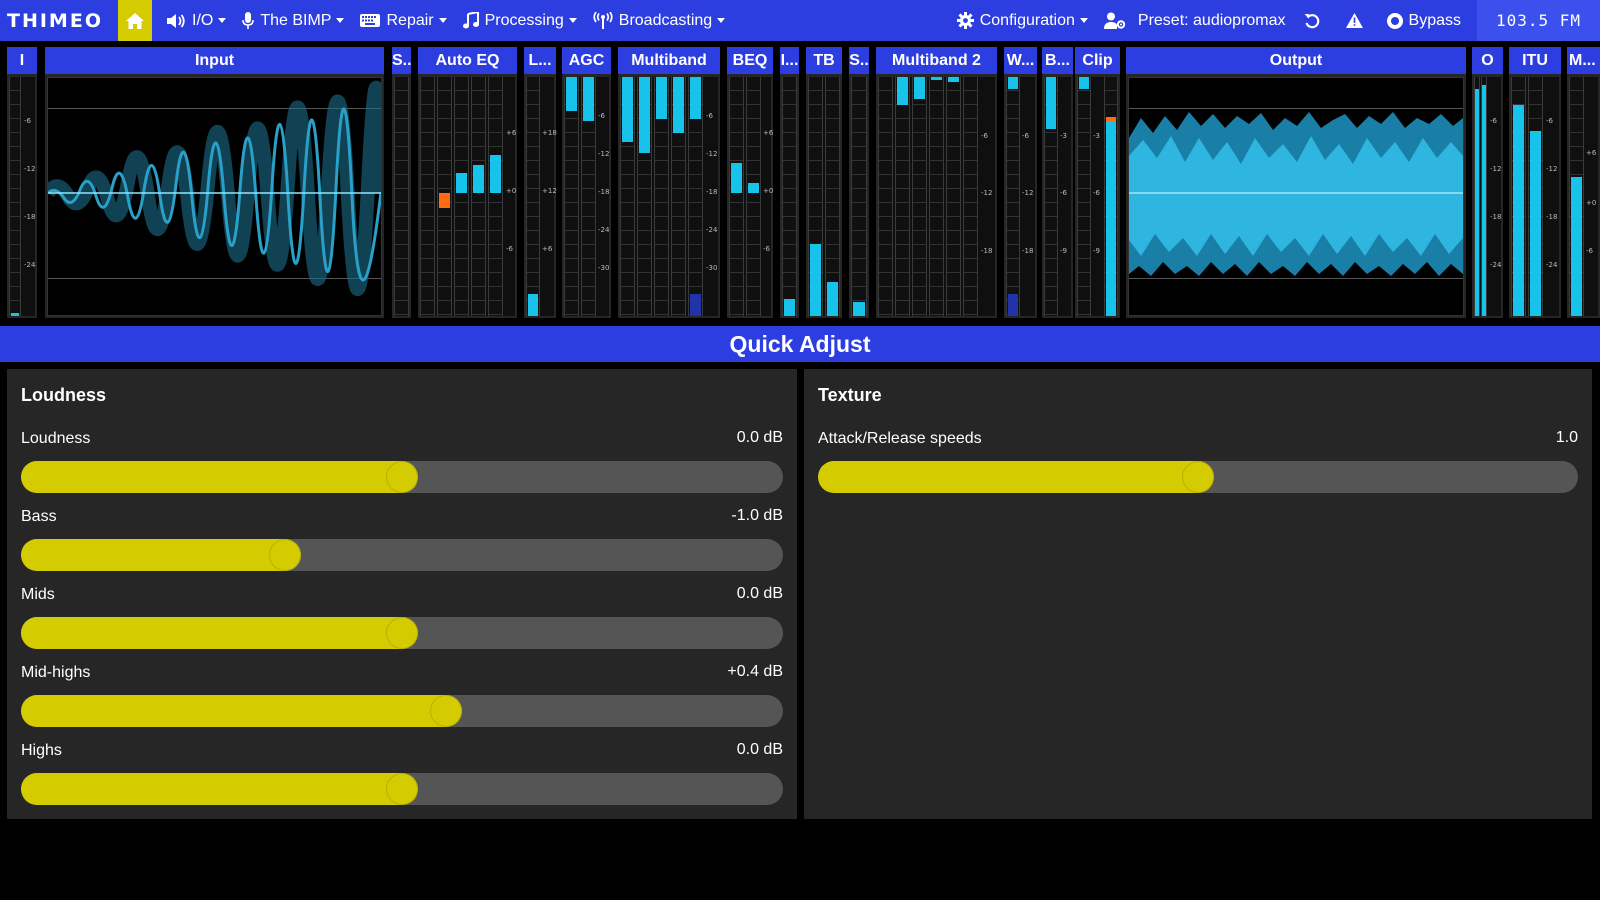 The image size is (1600, 900). I want to click on home-button, so click(135, 20).